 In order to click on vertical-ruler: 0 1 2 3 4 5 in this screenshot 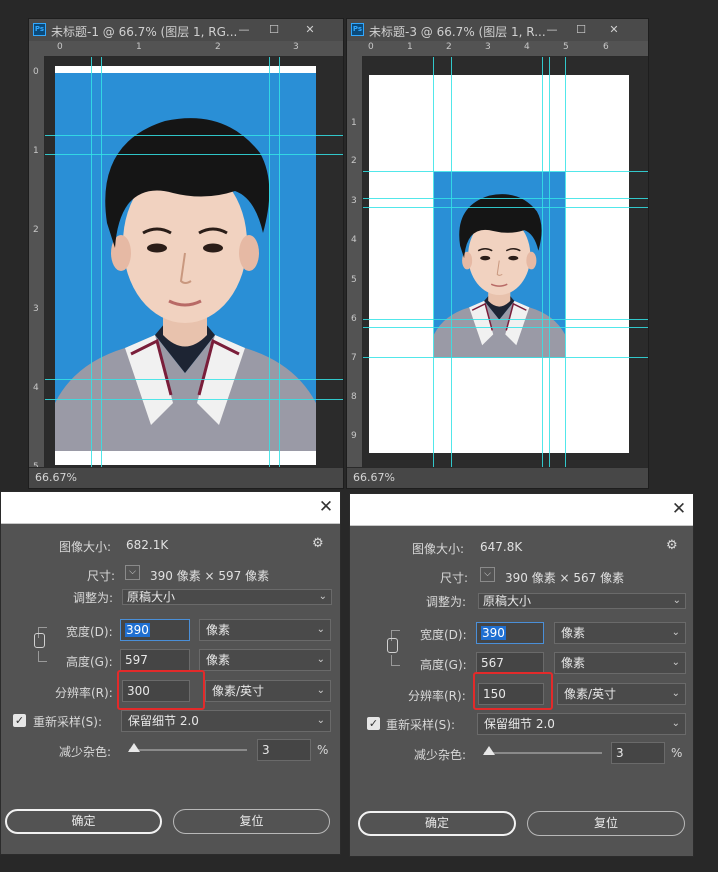, I will do `click(37, 264)`.